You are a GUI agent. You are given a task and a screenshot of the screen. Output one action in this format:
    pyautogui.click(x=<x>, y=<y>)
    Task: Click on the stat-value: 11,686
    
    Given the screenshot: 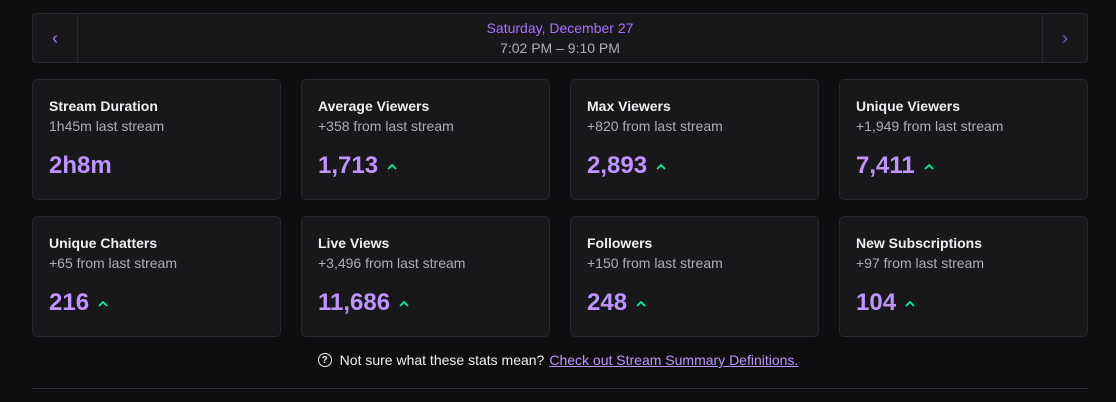 What is the action you would take?
    pyautogui.click(x=354, y=302)
    